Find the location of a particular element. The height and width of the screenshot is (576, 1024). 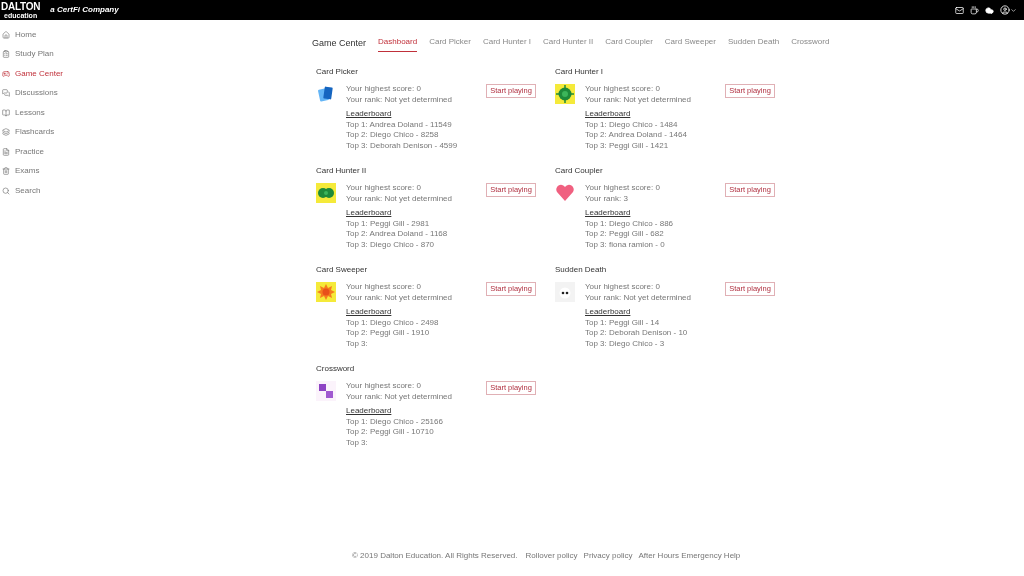

heart-icon is located at coordinates (565, 193).